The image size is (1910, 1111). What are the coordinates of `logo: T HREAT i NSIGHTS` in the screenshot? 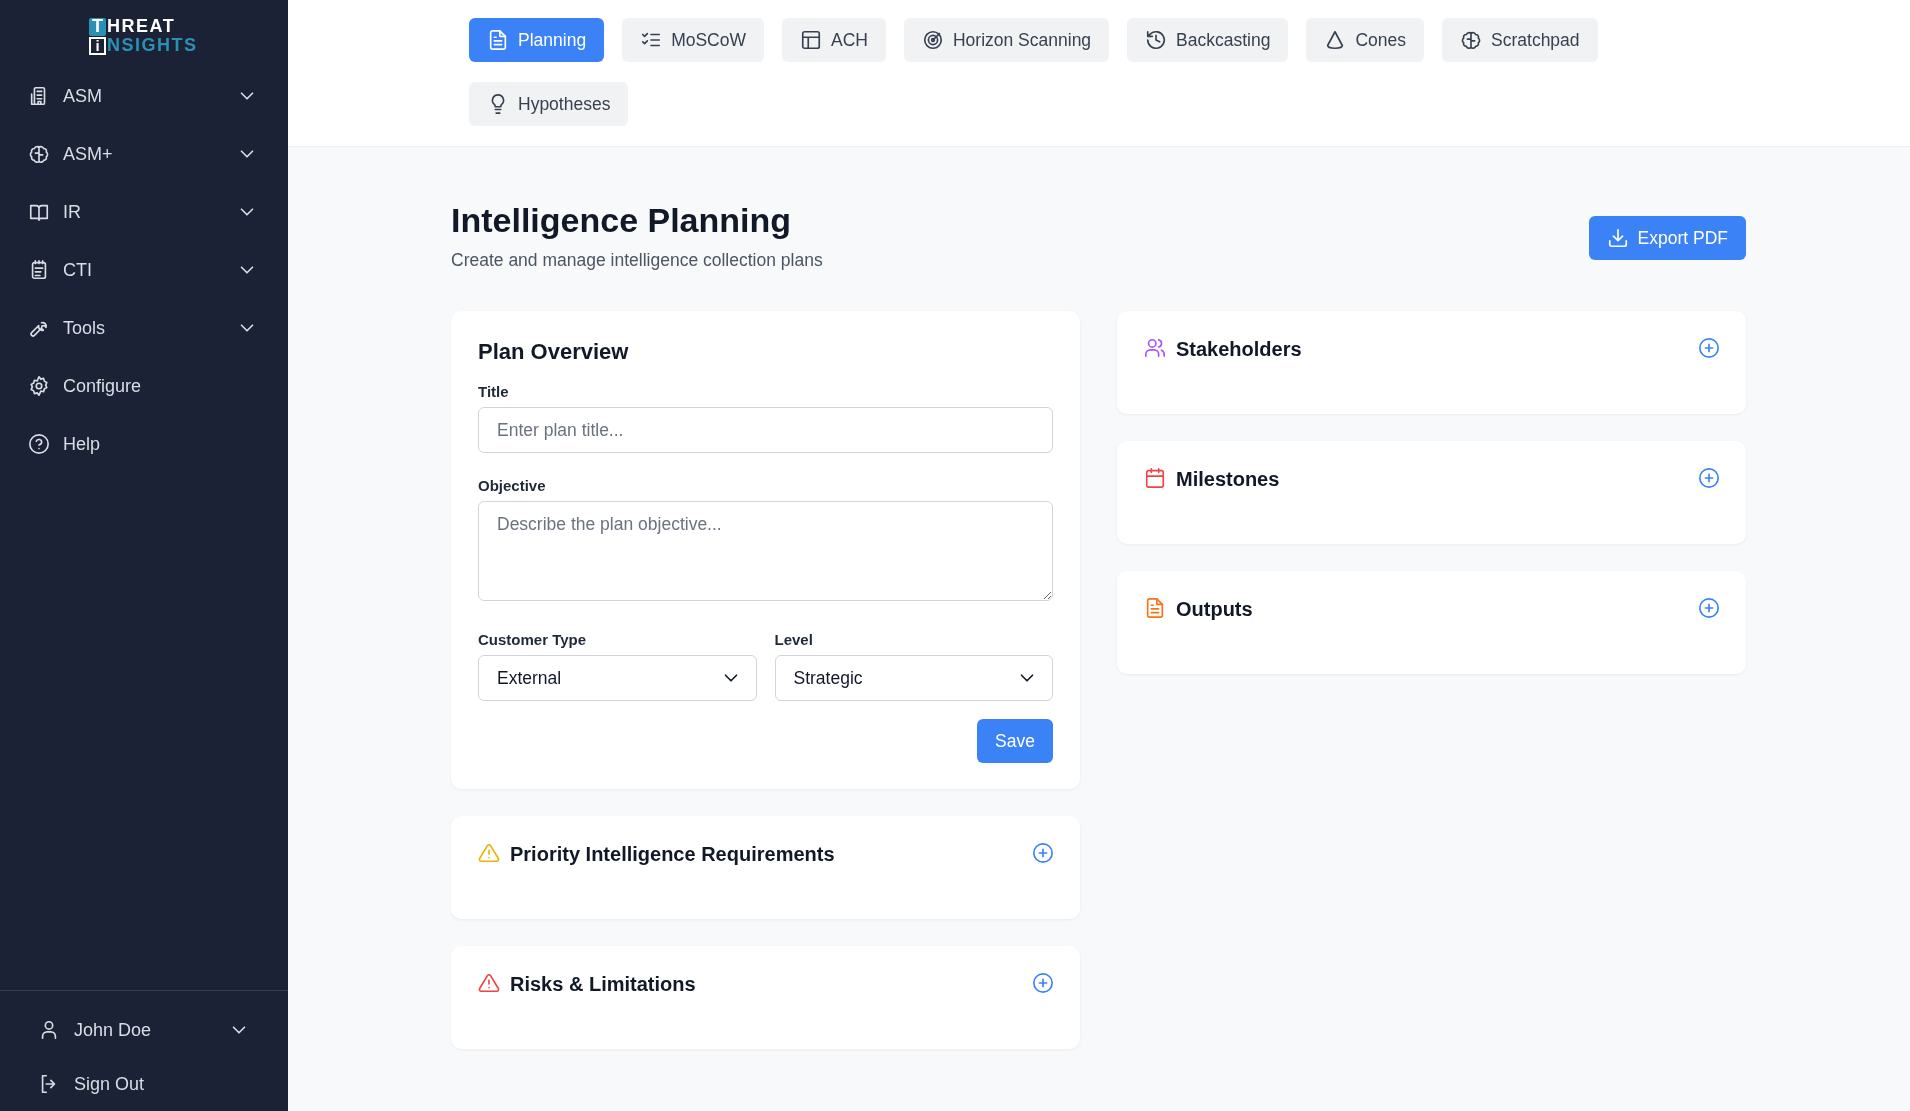 It's located at (144, 36).